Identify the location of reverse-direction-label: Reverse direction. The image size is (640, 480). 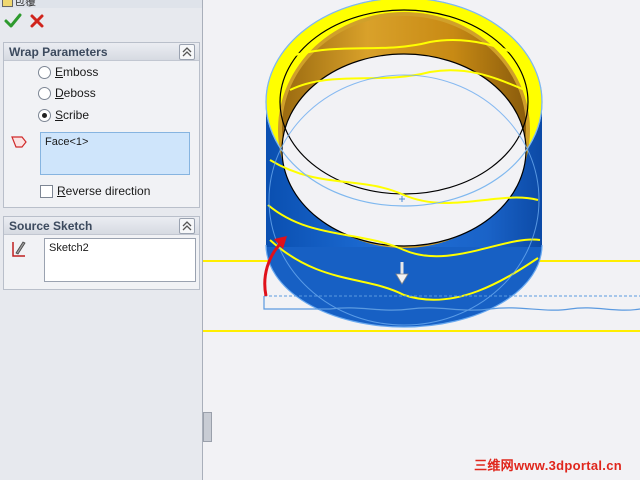
(104, 191).